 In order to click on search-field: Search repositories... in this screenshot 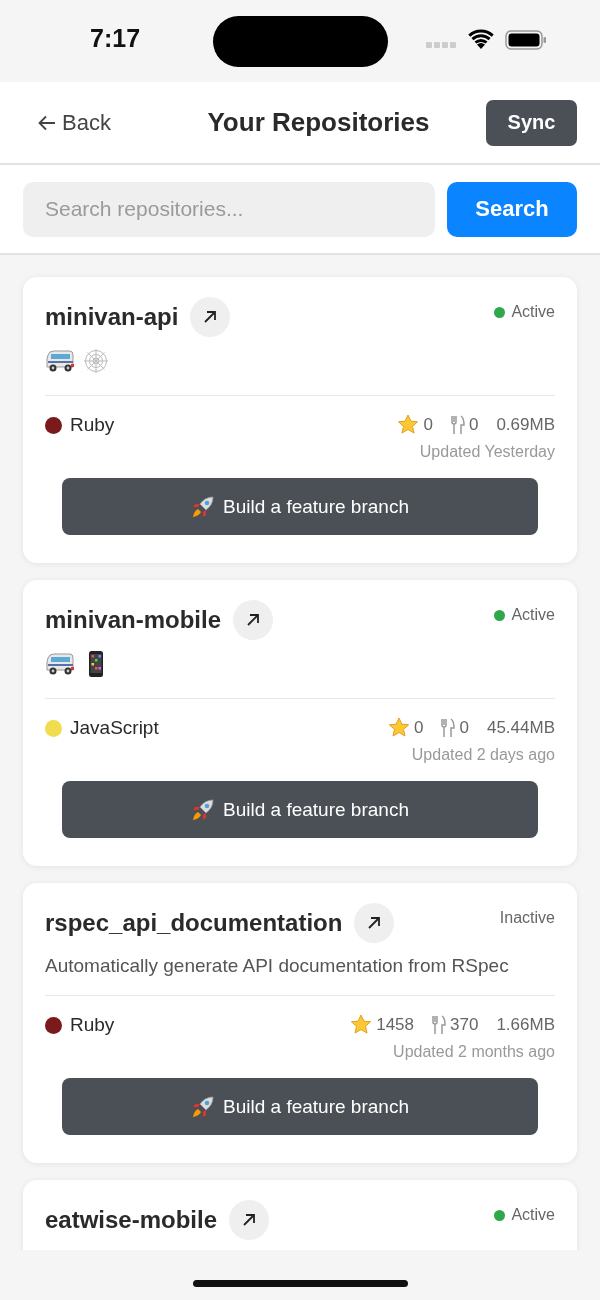, I will do `click(229, 209)`.